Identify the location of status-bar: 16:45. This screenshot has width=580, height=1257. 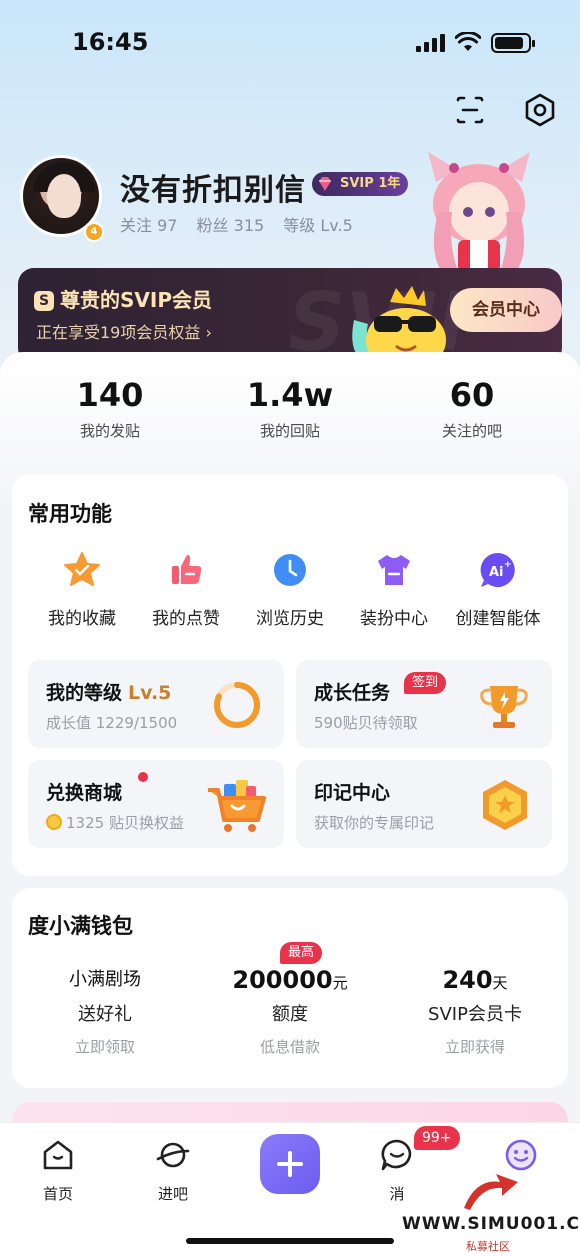
(290, 45).